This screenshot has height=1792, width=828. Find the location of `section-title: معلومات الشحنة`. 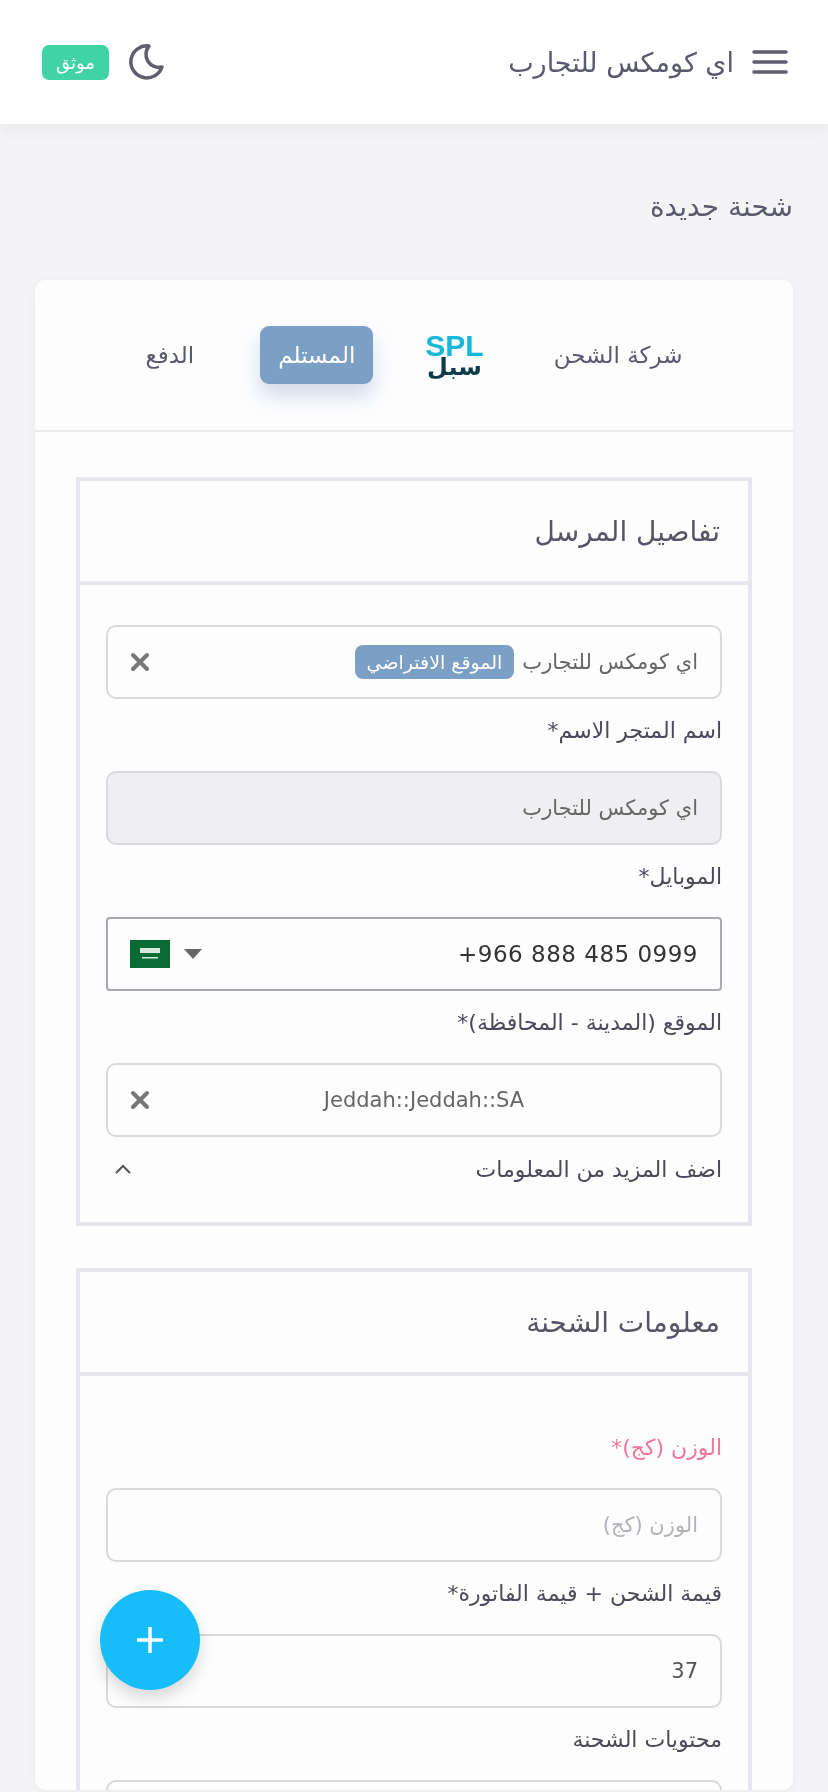

section-title: معلومات الشحنة is located at coordinates (623, 1322).